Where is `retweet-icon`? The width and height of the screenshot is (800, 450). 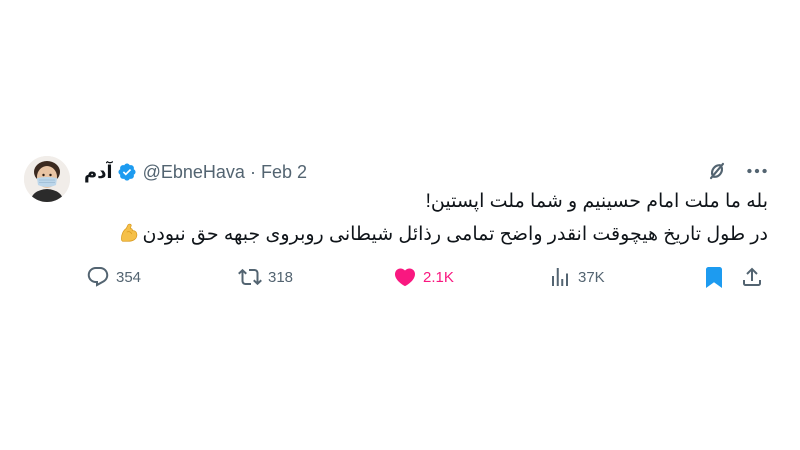
retweet-icon is located at coordinates (250, 277).